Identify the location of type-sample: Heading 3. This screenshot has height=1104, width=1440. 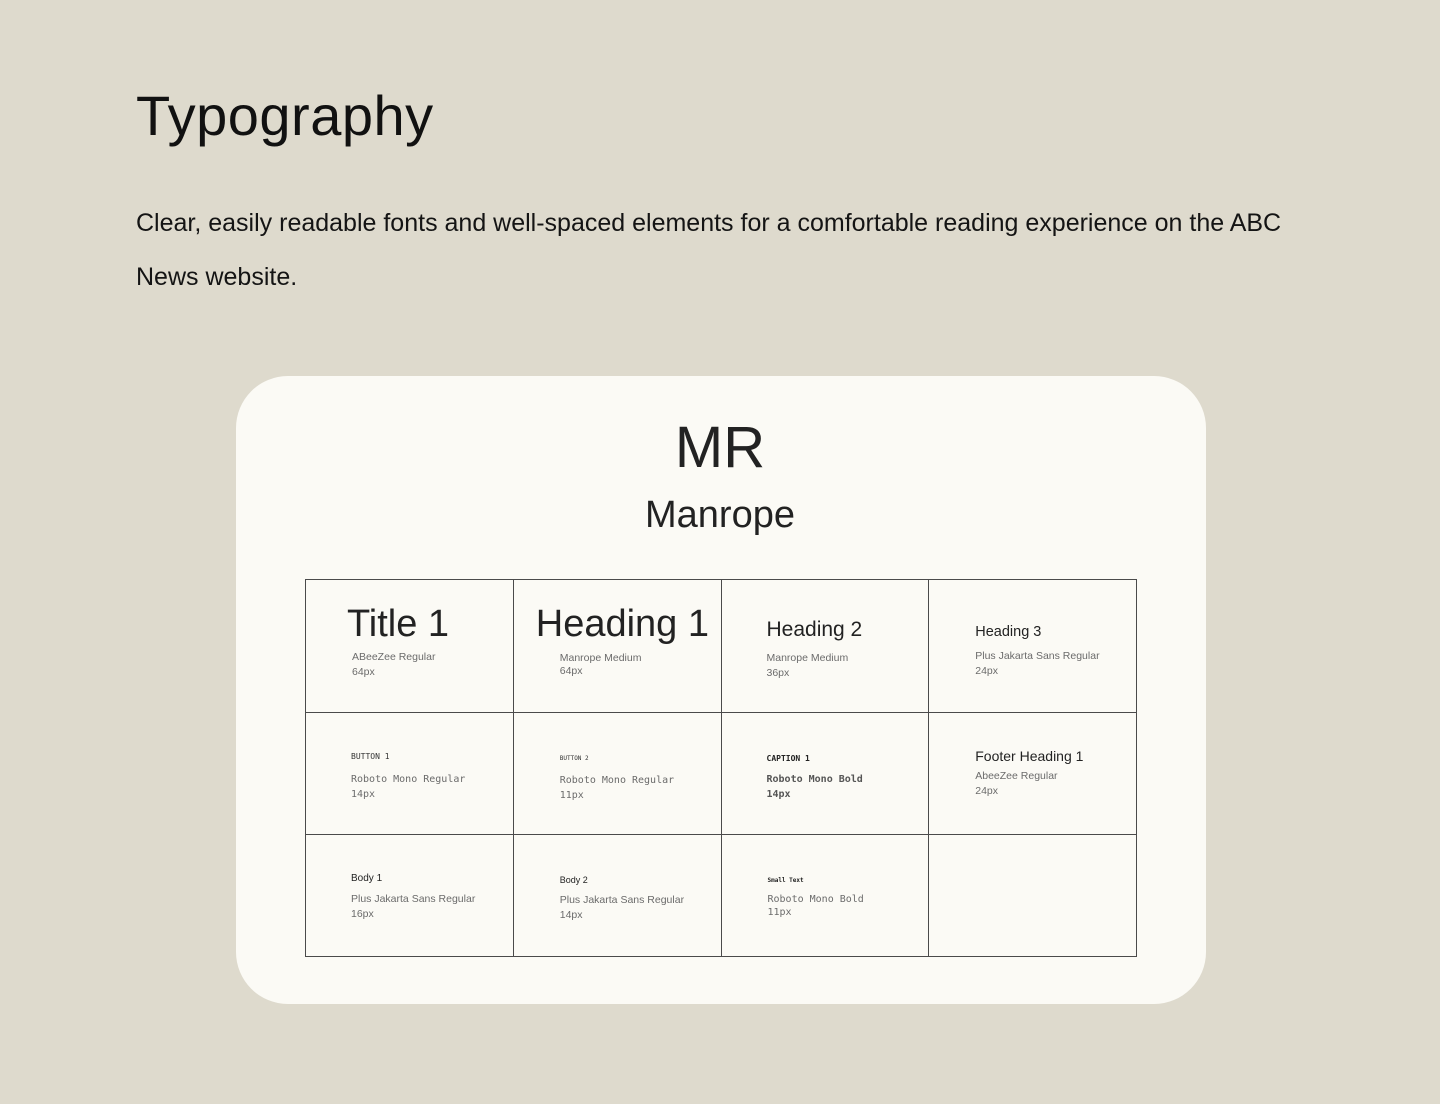
(1008, 632).